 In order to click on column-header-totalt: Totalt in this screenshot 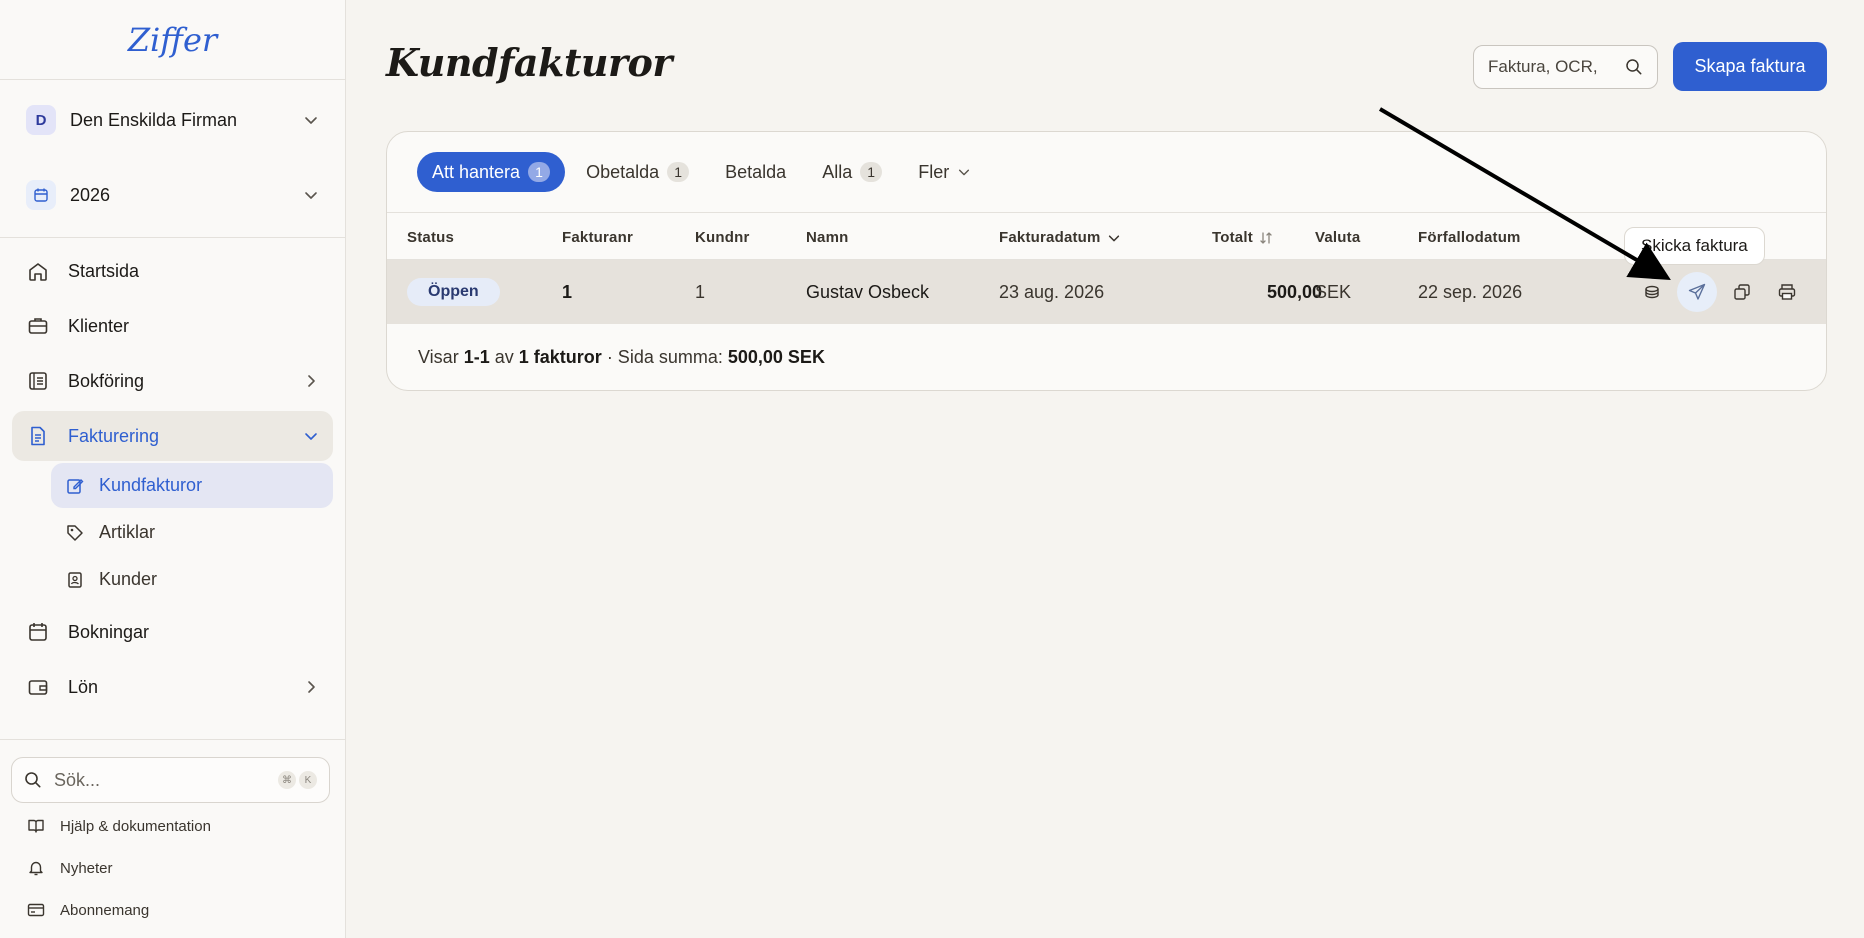, I will do `click(1242, 237)`.